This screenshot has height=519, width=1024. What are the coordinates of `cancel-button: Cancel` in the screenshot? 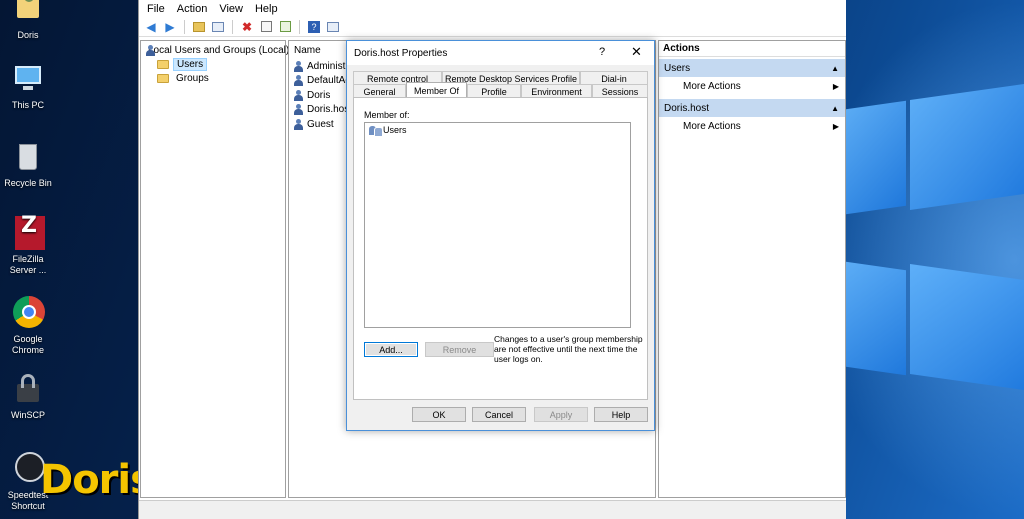 It's located at (499, 414).